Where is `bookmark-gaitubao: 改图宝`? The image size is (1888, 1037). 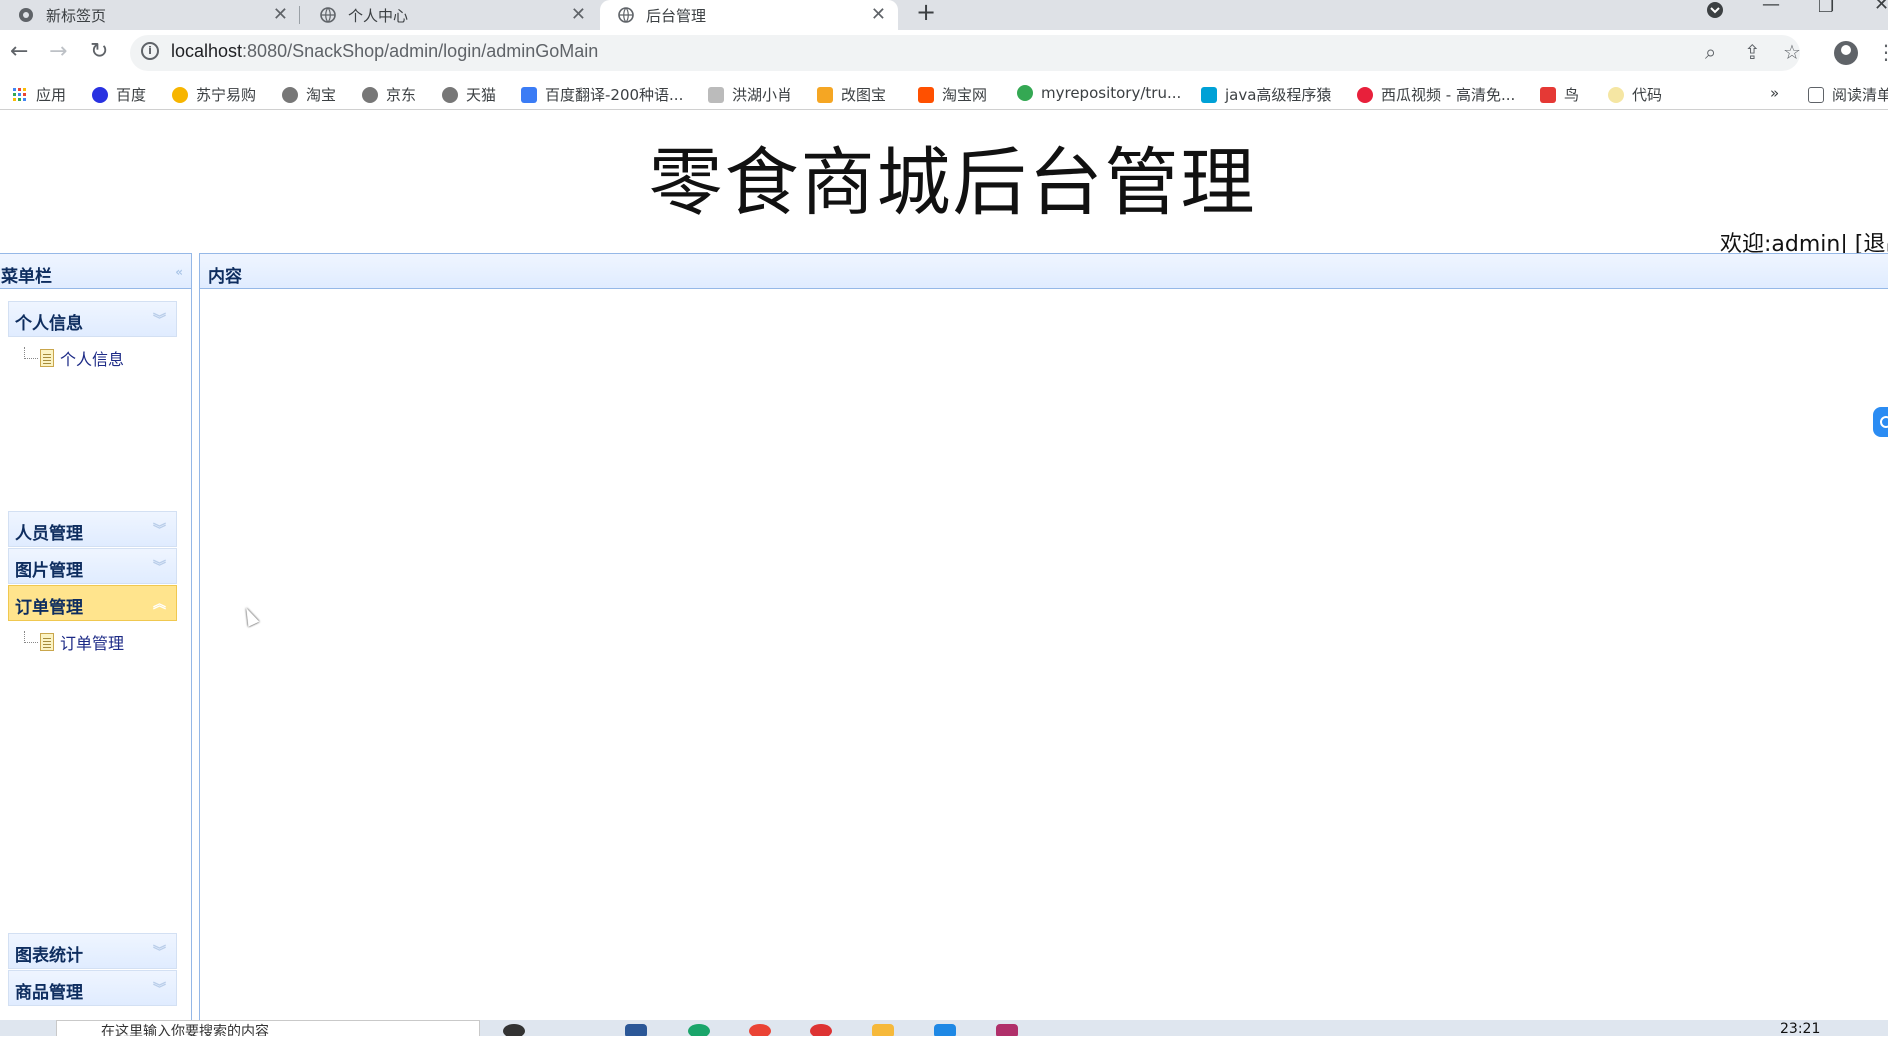 bookmark-gaitubao: 改图宝 is located at coordinates (851, 94).